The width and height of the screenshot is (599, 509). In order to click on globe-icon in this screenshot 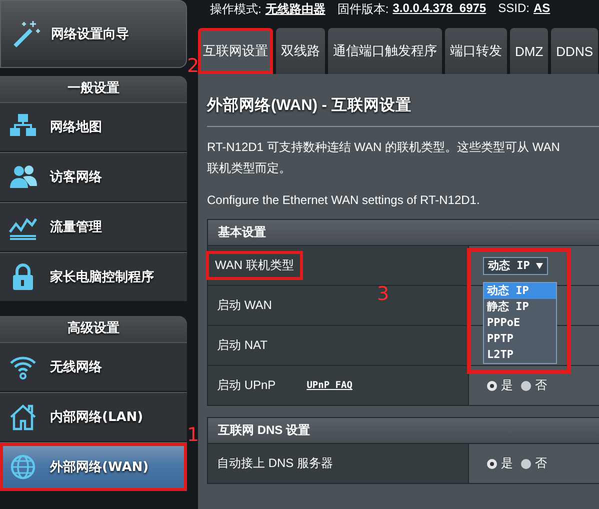, I will do `click(23, 467)`.